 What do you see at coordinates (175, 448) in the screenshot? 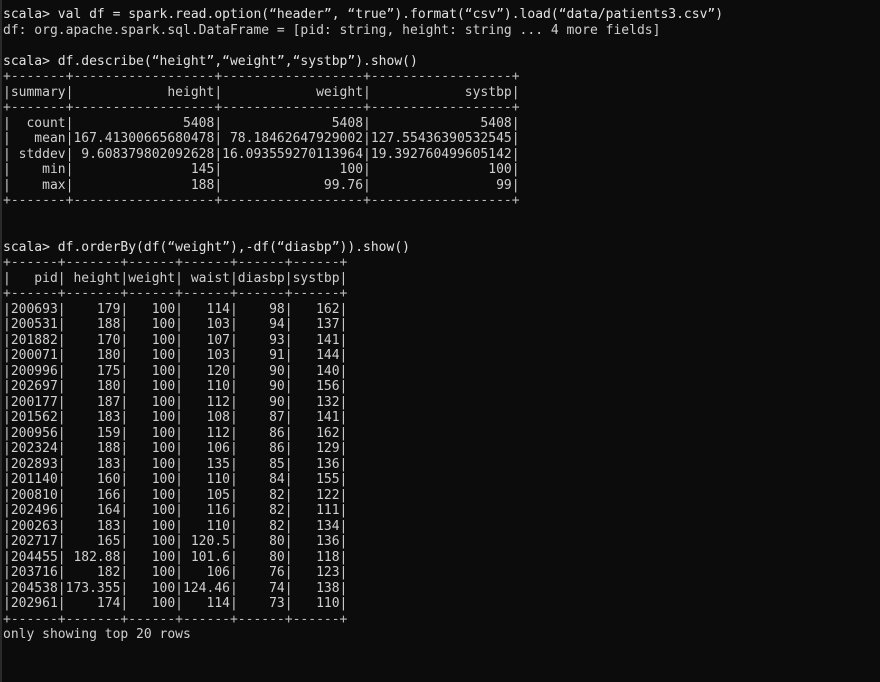
I see `table-row: |202324| 188| 100| 106| 86| 129|` at bounding box center [175, 448].